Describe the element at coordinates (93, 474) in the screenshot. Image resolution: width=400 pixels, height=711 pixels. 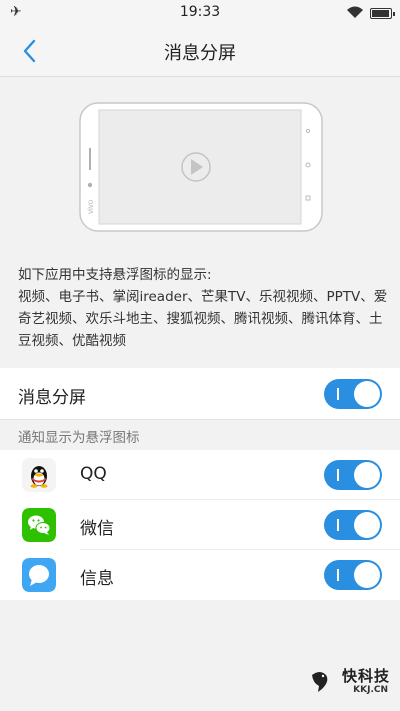
I see `app-name-qq: QQ` at that location.